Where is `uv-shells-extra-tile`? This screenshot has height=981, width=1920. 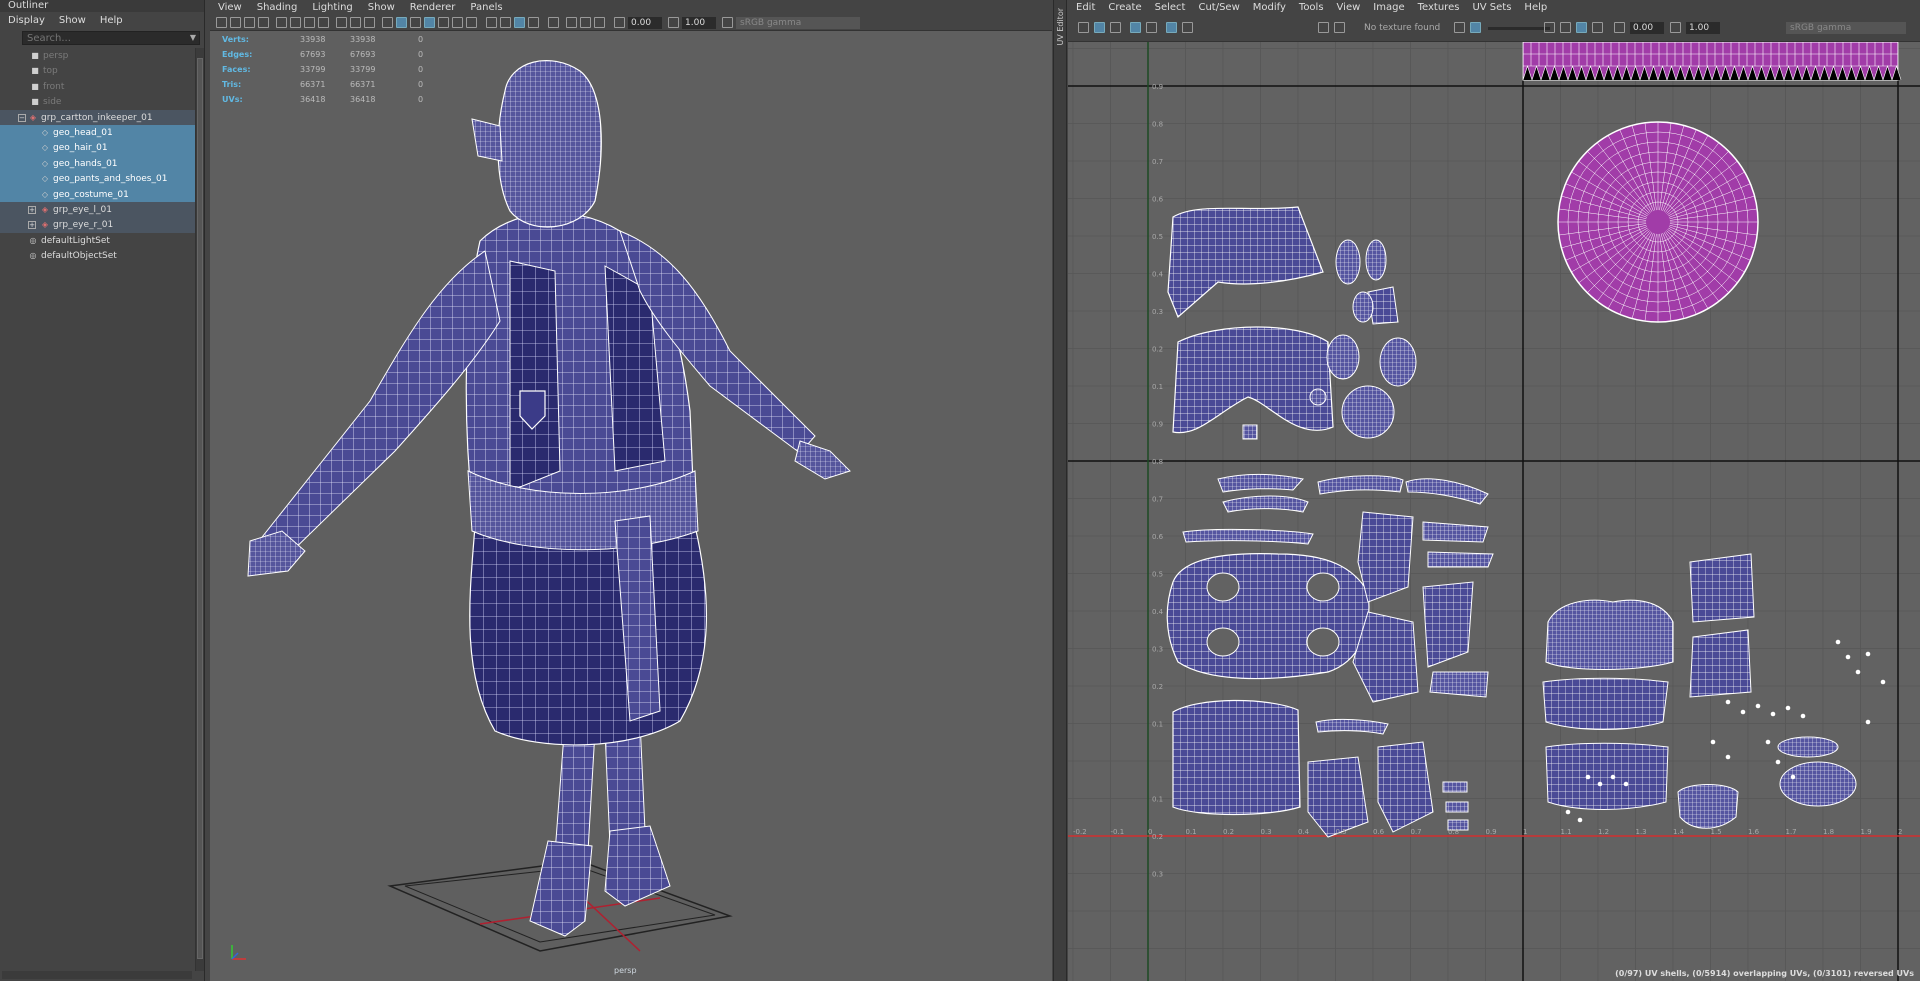 uv-shells-extra-tile is located at coordinates (1714, 691).